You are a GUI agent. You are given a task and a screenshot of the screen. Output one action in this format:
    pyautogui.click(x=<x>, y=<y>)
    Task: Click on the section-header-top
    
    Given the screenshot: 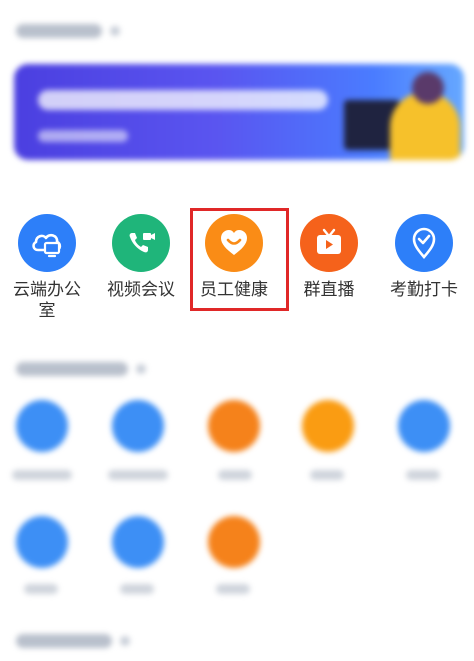 What is the action you would take?
    pyautogui.click(x=68, y=31)
    